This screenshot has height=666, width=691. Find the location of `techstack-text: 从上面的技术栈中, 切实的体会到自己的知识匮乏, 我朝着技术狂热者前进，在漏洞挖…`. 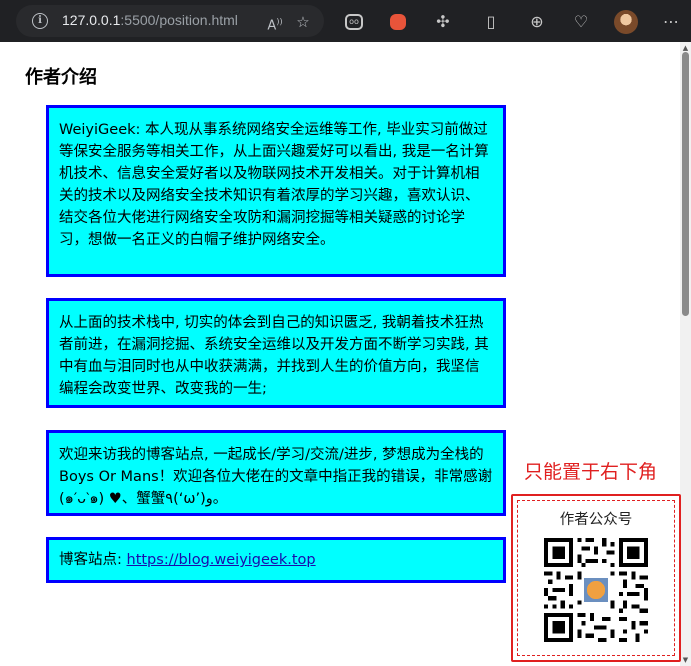

techstack-text: 从上面的技术栈中, 切实的体会到自己的知识匮乏, 我朝着技术狂热者前进，在漏洞挖… is located at coordinates (274, 356).